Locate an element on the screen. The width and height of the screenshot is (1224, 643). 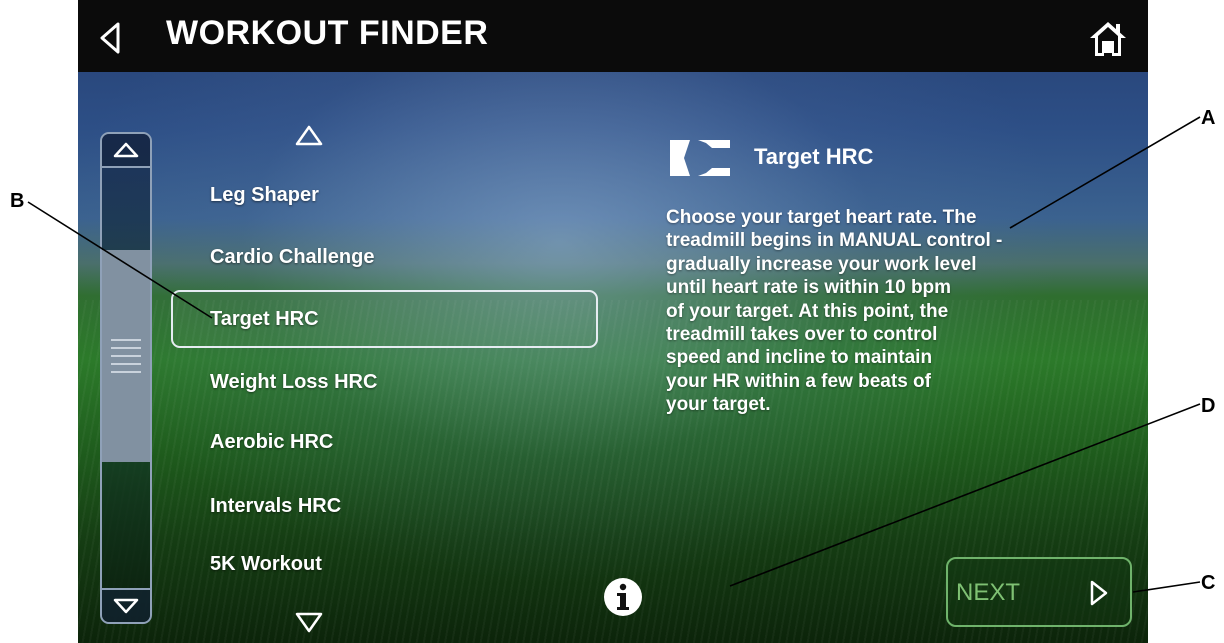
scroll-down-button is located at coordinates (126, 605).